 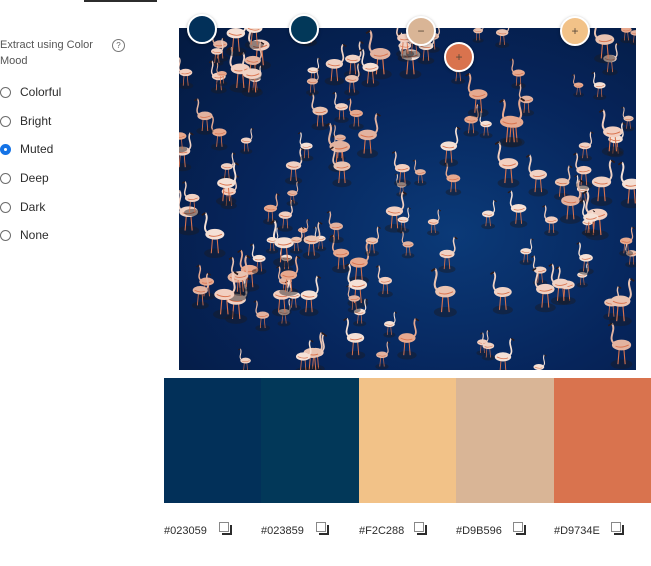 What do you see at coordinates (41, 92) in the screenshot?
I see `mood-label: Colorful` at bounding box center [41, 92].